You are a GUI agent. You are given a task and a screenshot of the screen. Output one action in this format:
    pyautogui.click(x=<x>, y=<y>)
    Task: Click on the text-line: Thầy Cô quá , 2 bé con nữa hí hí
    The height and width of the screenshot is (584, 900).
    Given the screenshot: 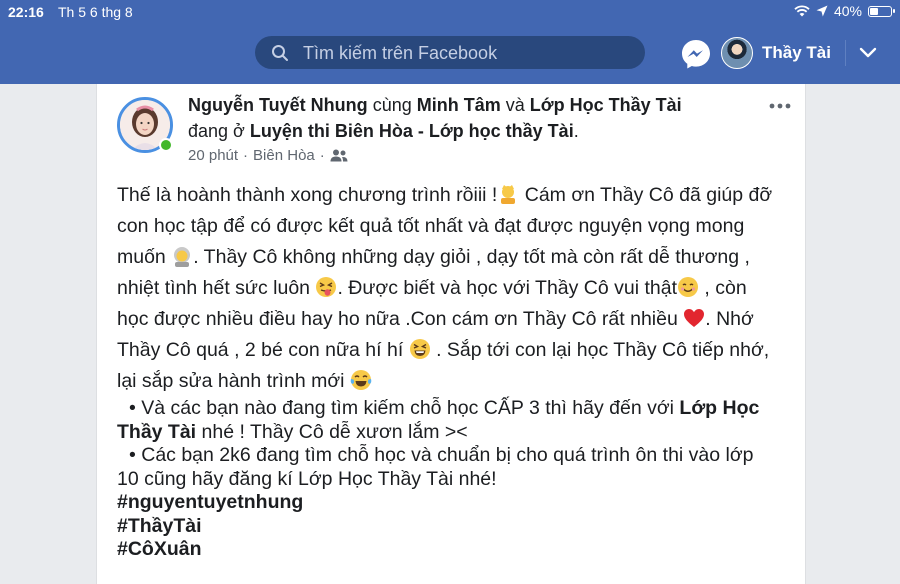 What is the action you would take?
    pyautogui.click(x=260, y=350)
    